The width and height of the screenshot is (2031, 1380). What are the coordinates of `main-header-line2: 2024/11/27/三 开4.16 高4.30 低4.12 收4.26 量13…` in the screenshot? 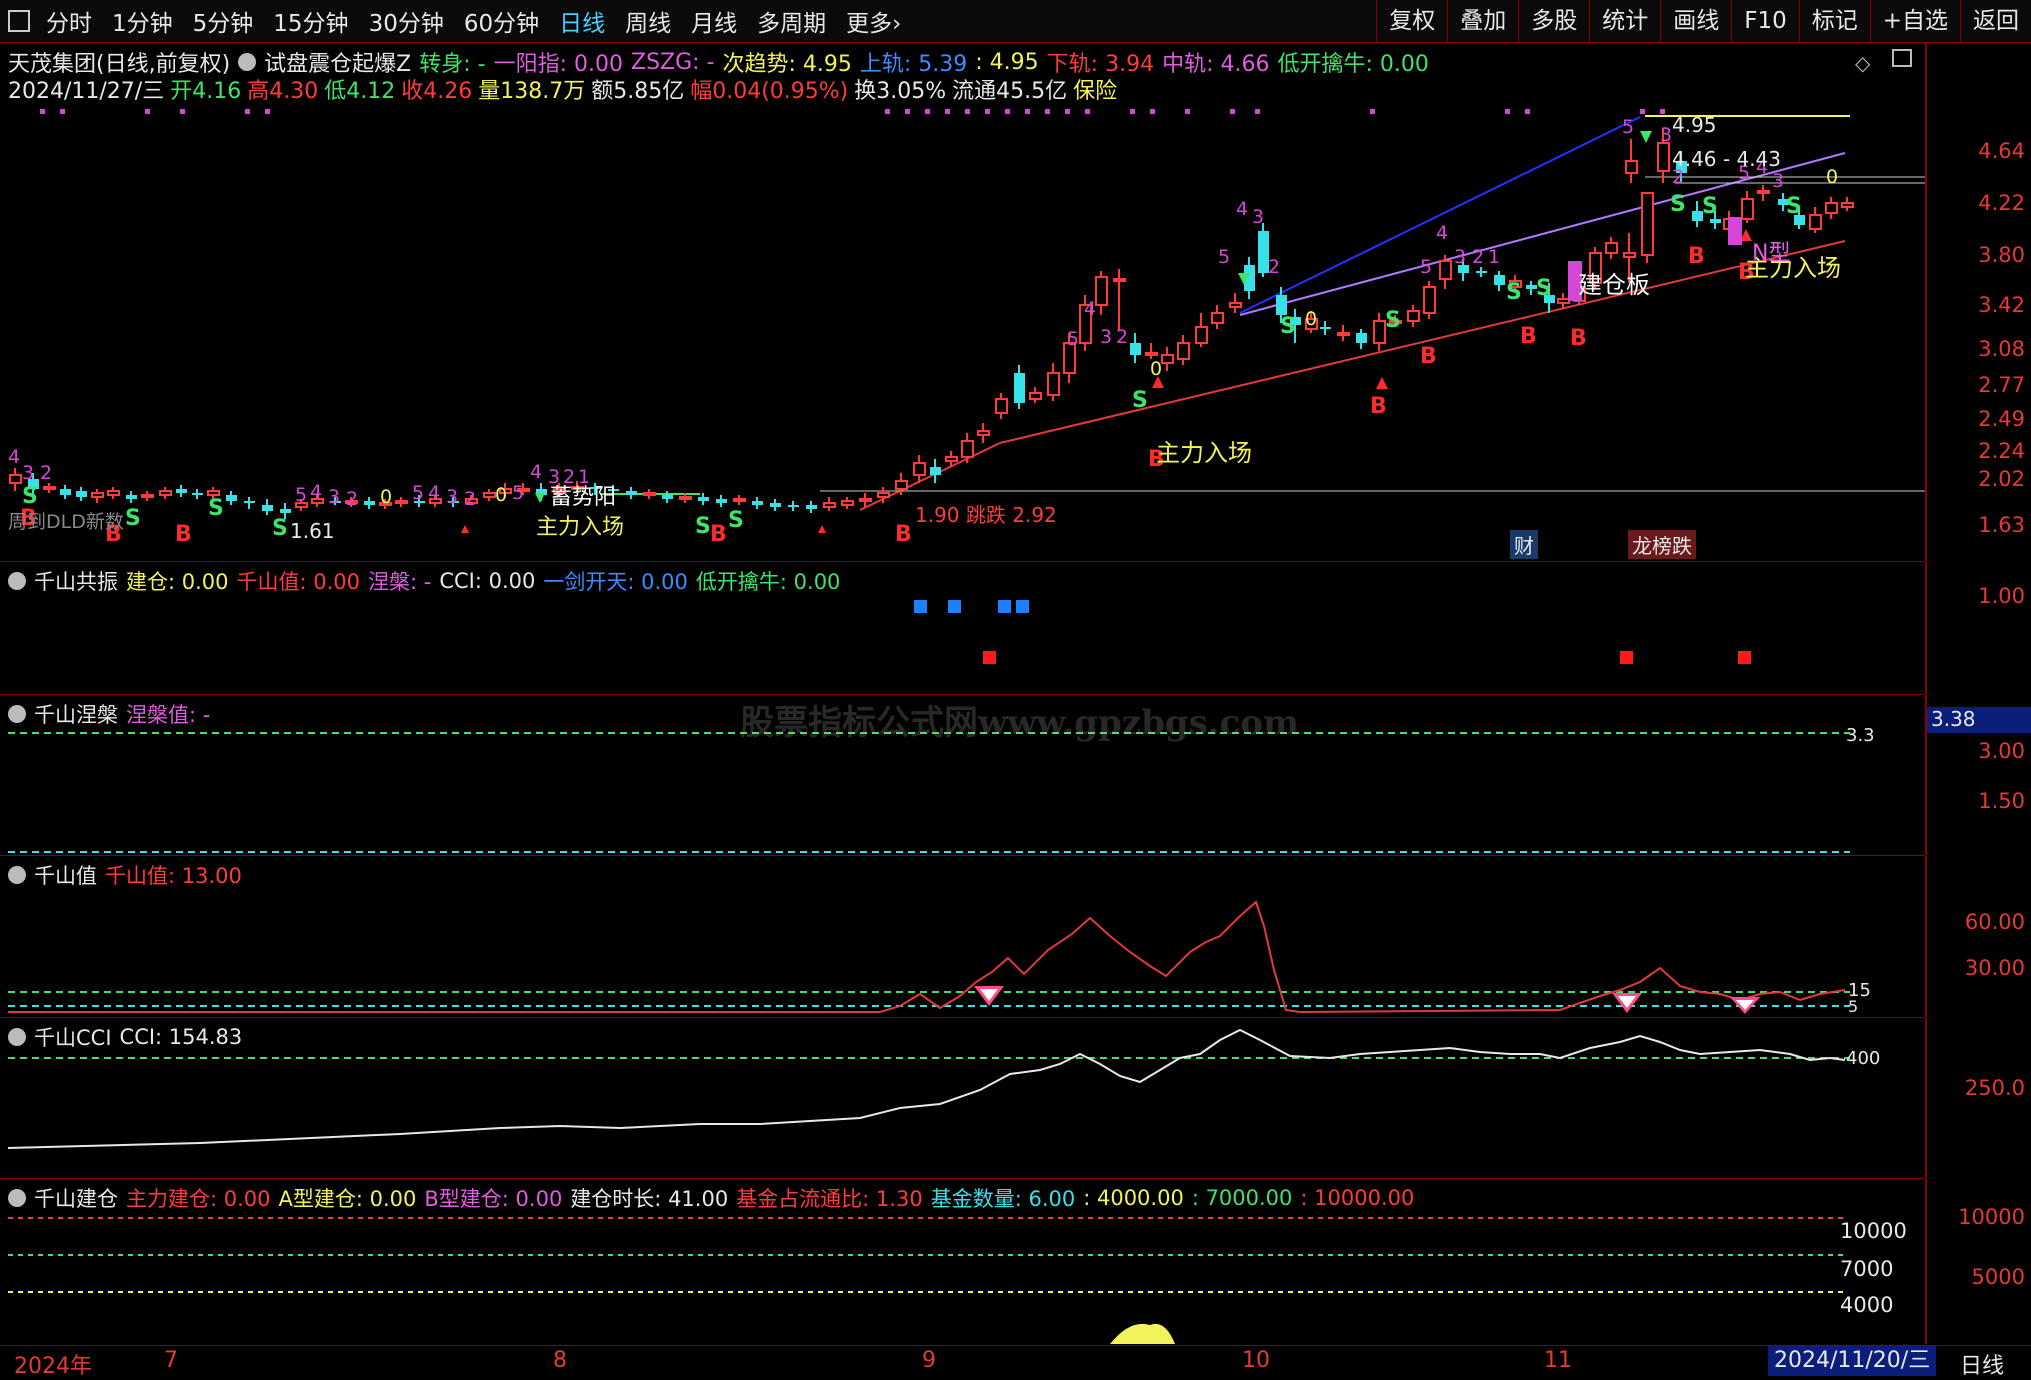 It's located at (562, 89).